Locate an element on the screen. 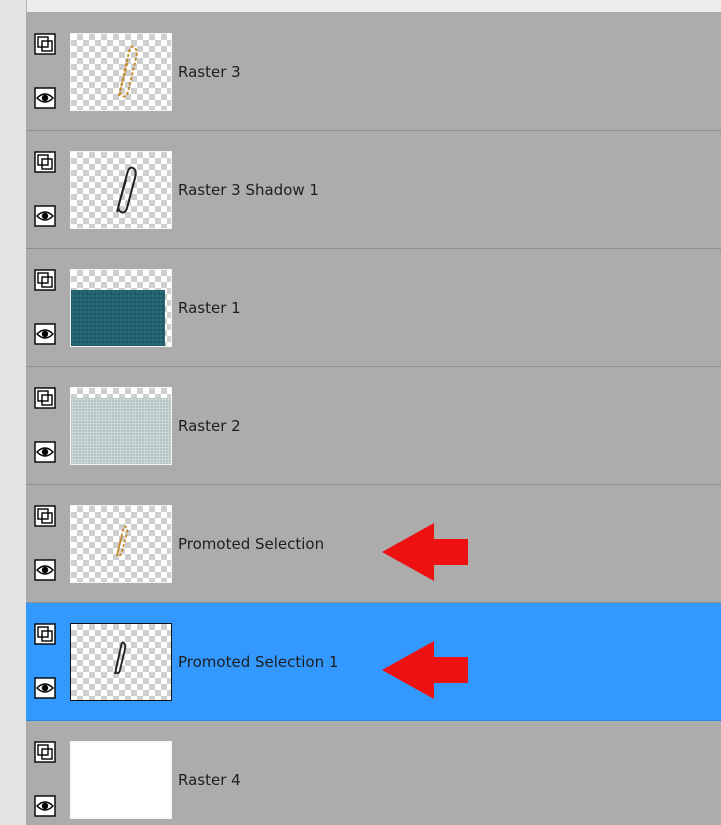 The height and width of the screenshot is (825, 721). layer-name: Raster 3 Shadow 1 is located at coordinates (248, 190).